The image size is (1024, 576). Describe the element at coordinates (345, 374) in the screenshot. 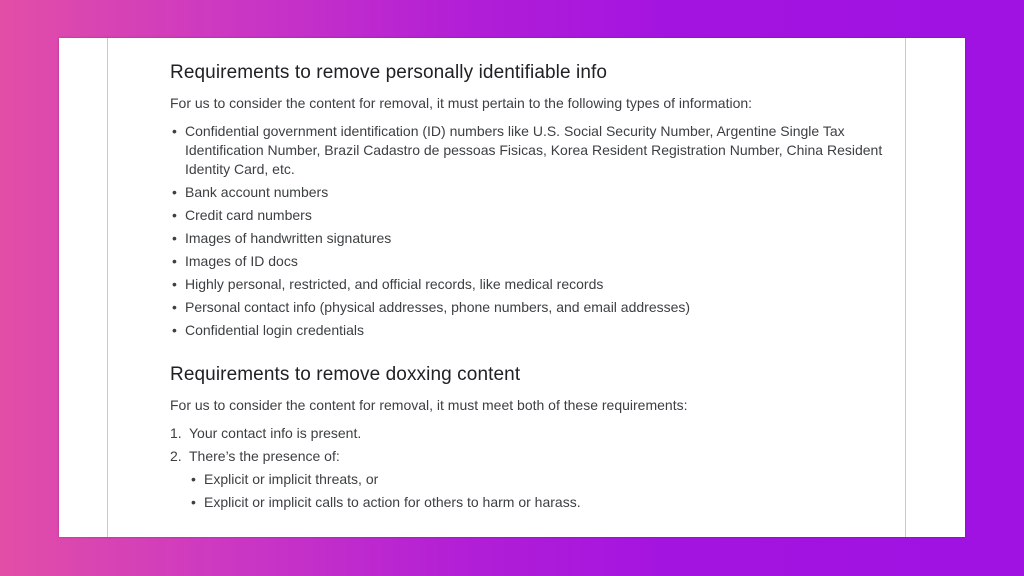

I see `section-heading: Requirements to remove doxxing content` at that location.